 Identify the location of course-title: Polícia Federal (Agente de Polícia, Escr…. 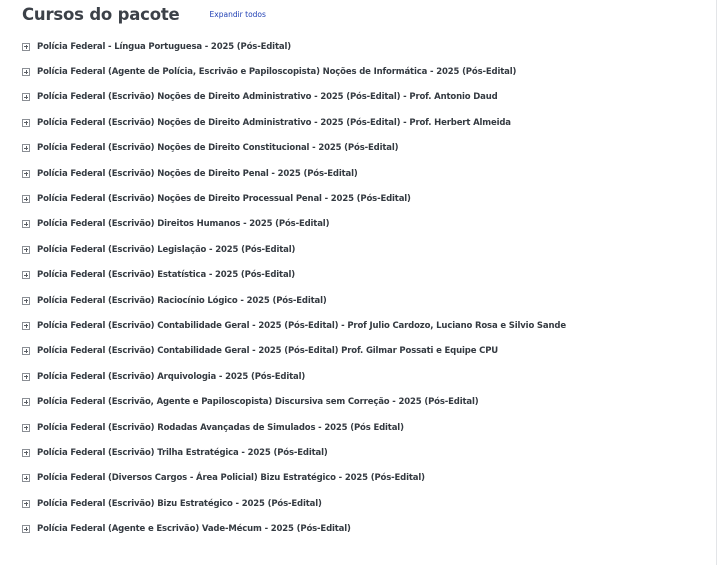
(277, 72).